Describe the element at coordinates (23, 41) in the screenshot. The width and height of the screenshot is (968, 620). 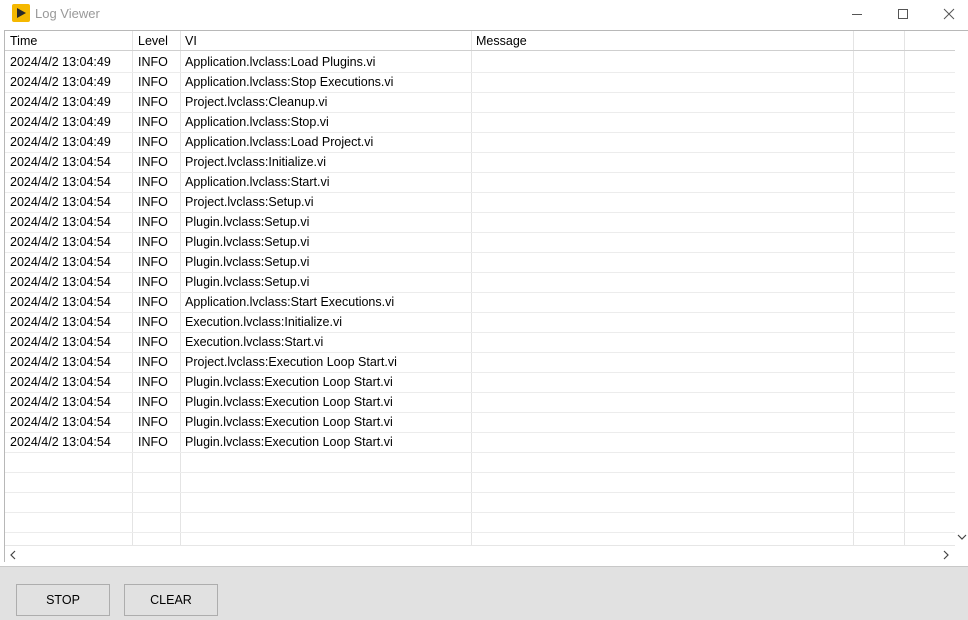
I see `column-header-time: Time` at that location.